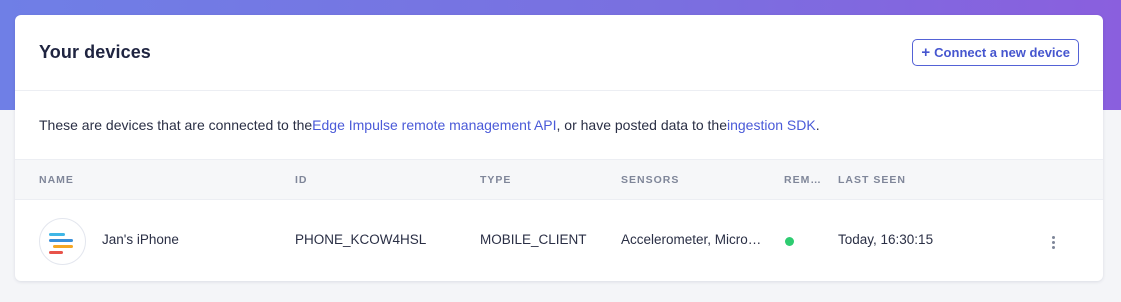  What do you see at coordinates (1002, 52) in the screenshot?
I see `connect-button-label: Connect a new device` at bounding box center [1002, 52].